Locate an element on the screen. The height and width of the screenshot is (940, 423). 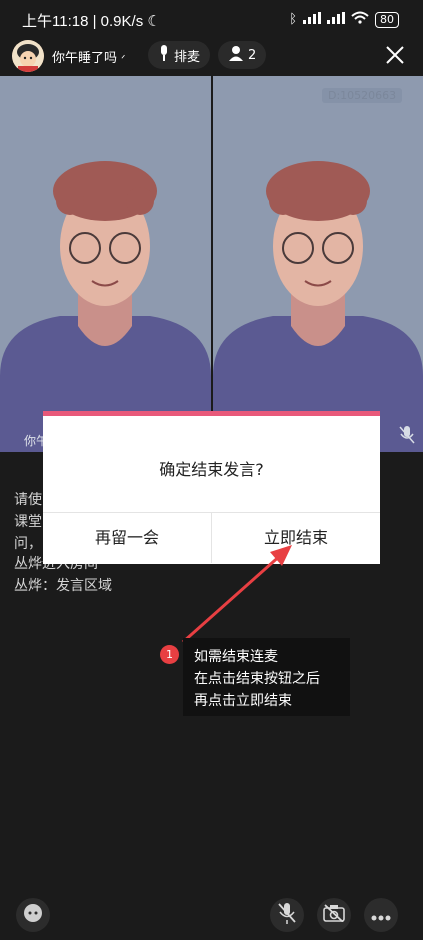
chat-button is located at coordinates (33, 915).